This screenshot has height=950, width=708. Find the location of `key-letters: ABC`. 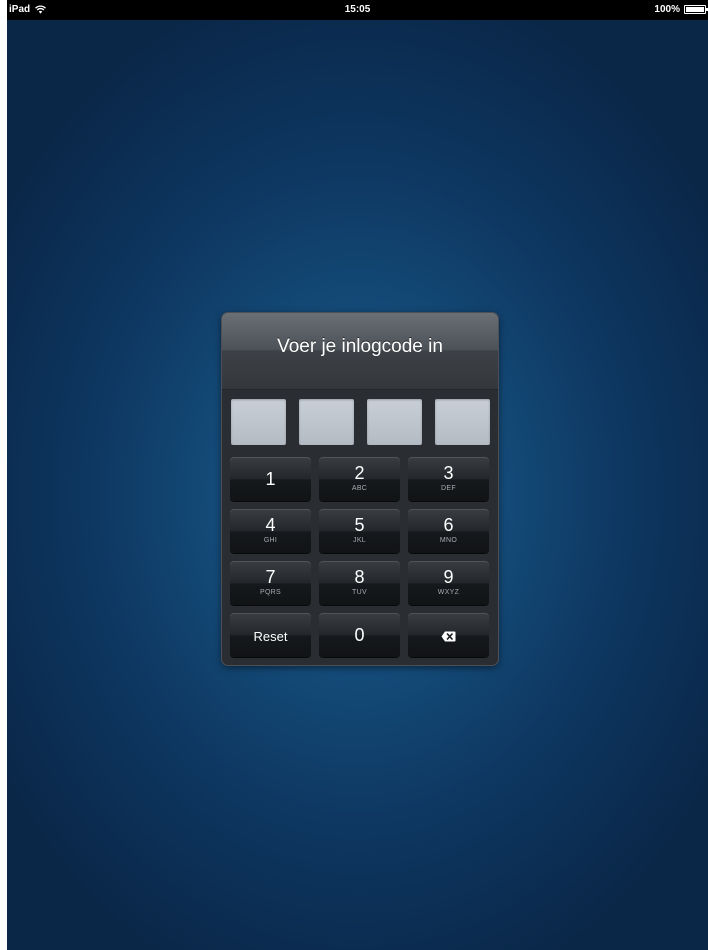

key-letters: ABC is located at coordinates (359, 488).